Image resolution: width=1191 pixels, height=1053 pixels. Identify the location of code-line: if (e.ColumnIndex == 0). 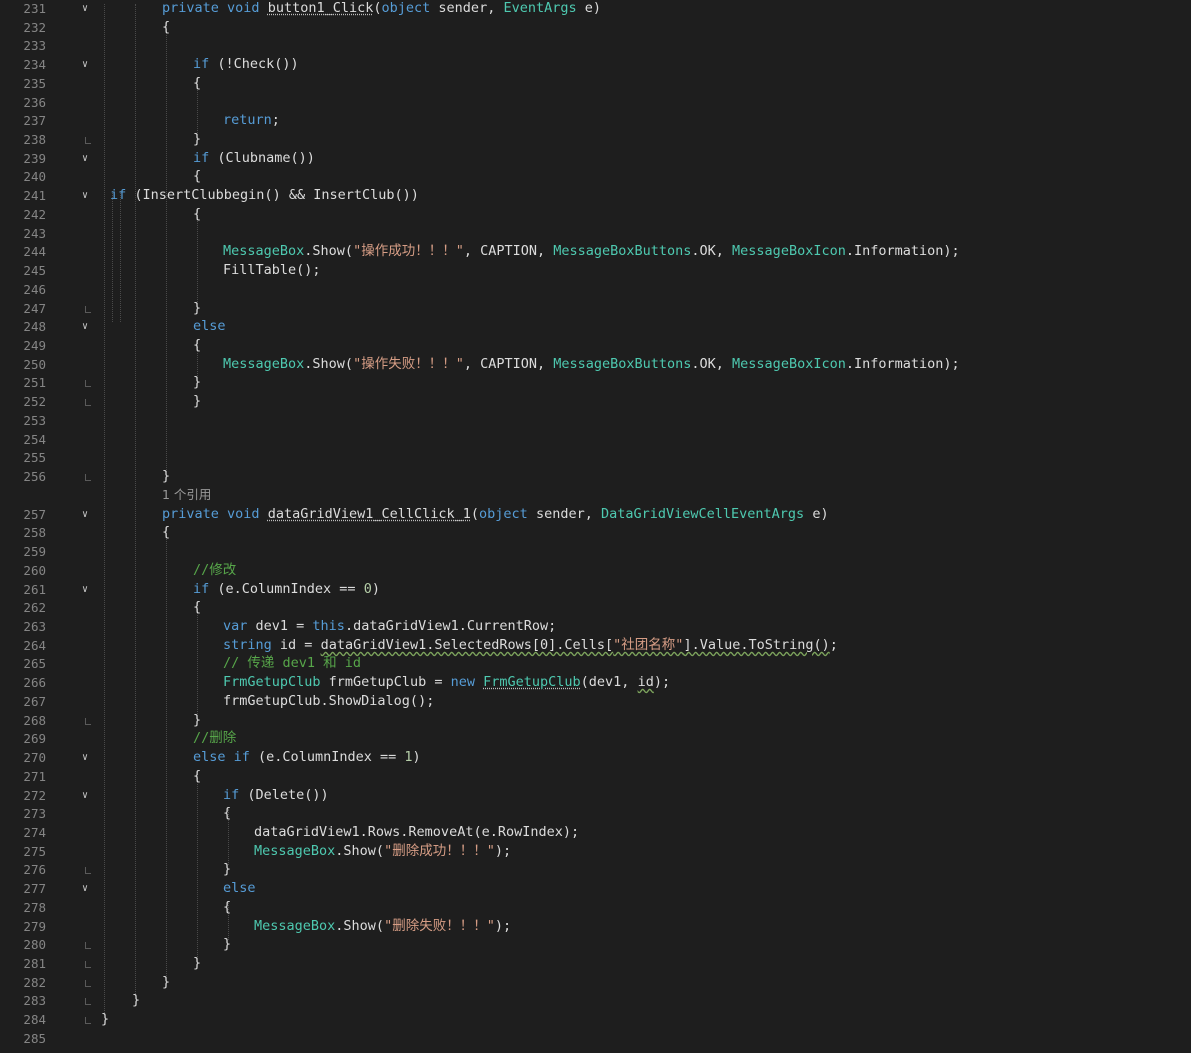
(286, 589).